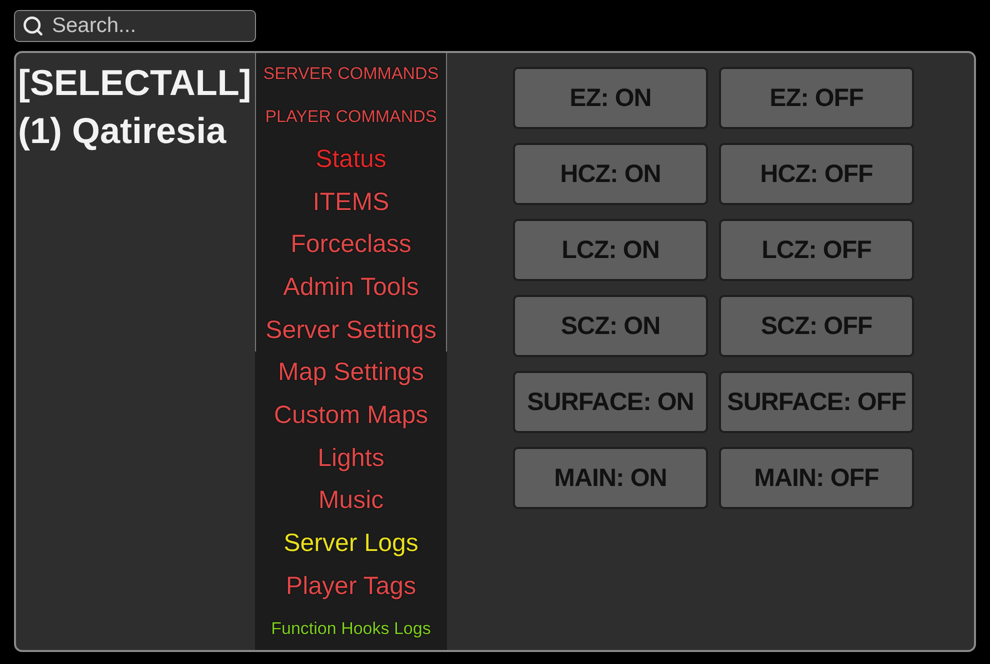  What do you see at coordinates (816, 98) in the screenshot?
I see `zone-toggle-button: EZ: OFF` at bounding box center [816, 98].